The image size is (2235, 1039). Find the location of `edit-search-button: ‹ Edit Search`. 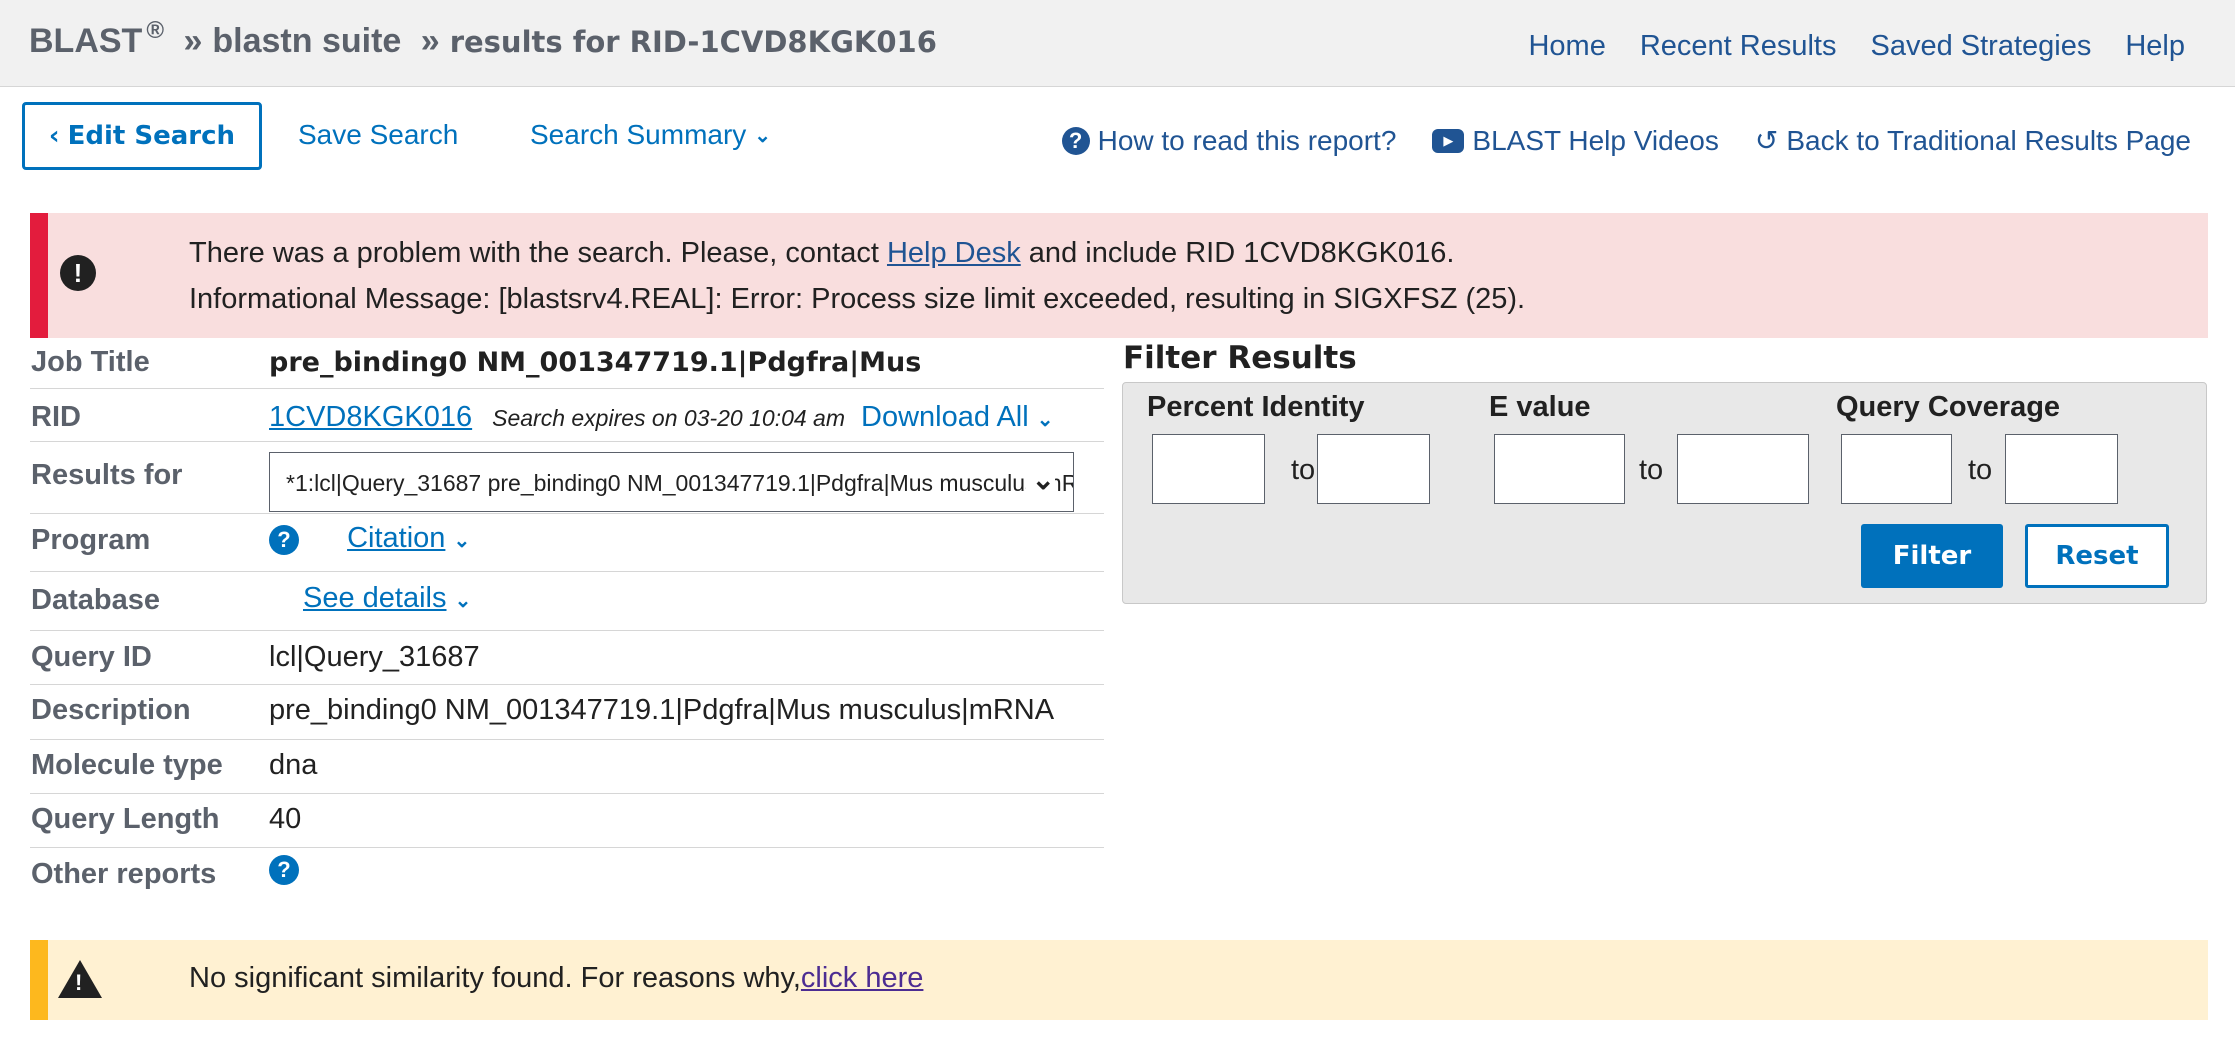

edit-search-button: ‹ Edit Search is located at coordinates (142, 136).